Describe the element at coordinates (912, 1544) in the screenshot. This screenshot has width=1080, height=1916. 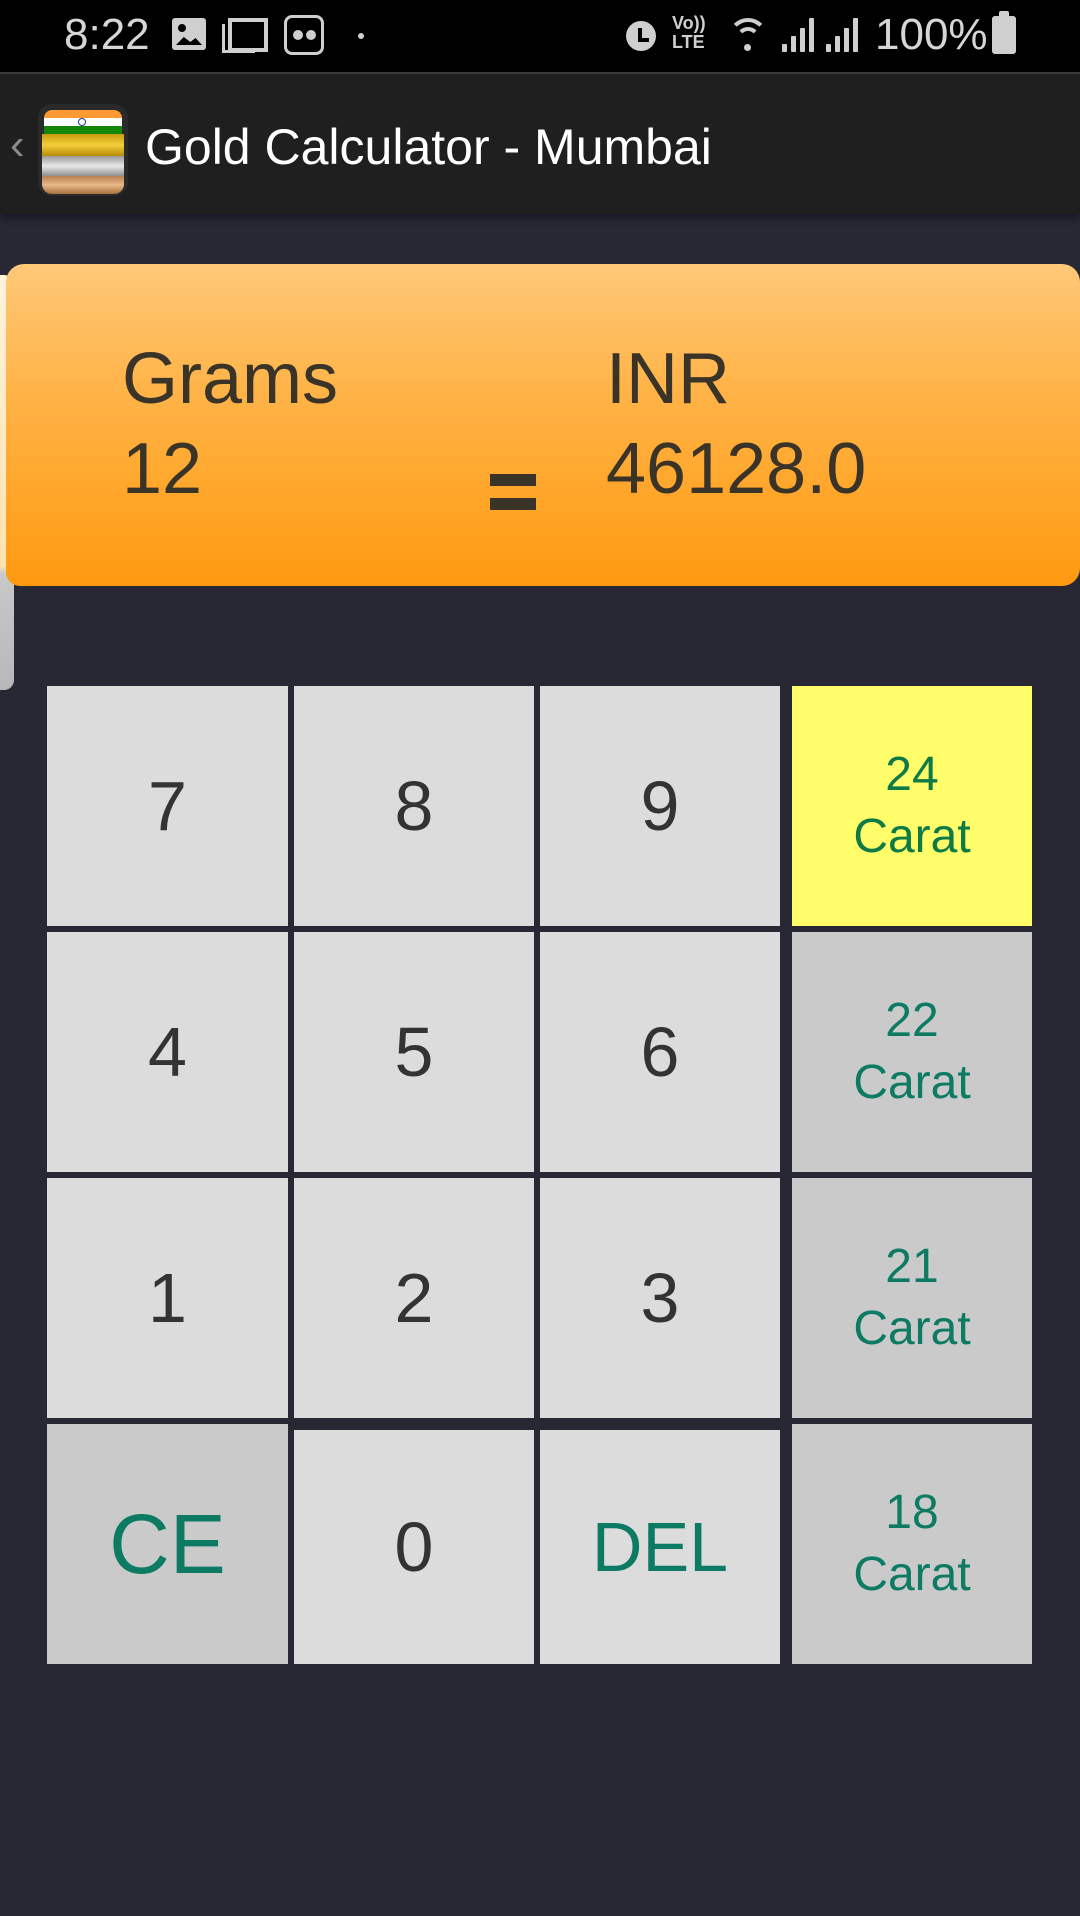
I see `carat-18-button: 18 Carat` at that location.